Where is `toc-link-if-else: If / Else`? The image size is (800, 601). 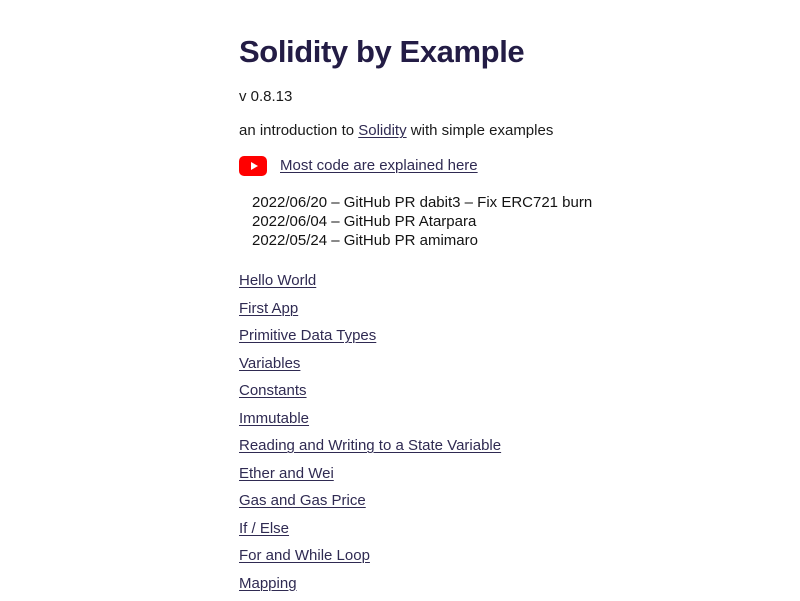
toc-link-if-else: If / Else is located at coordinates (264, 528).